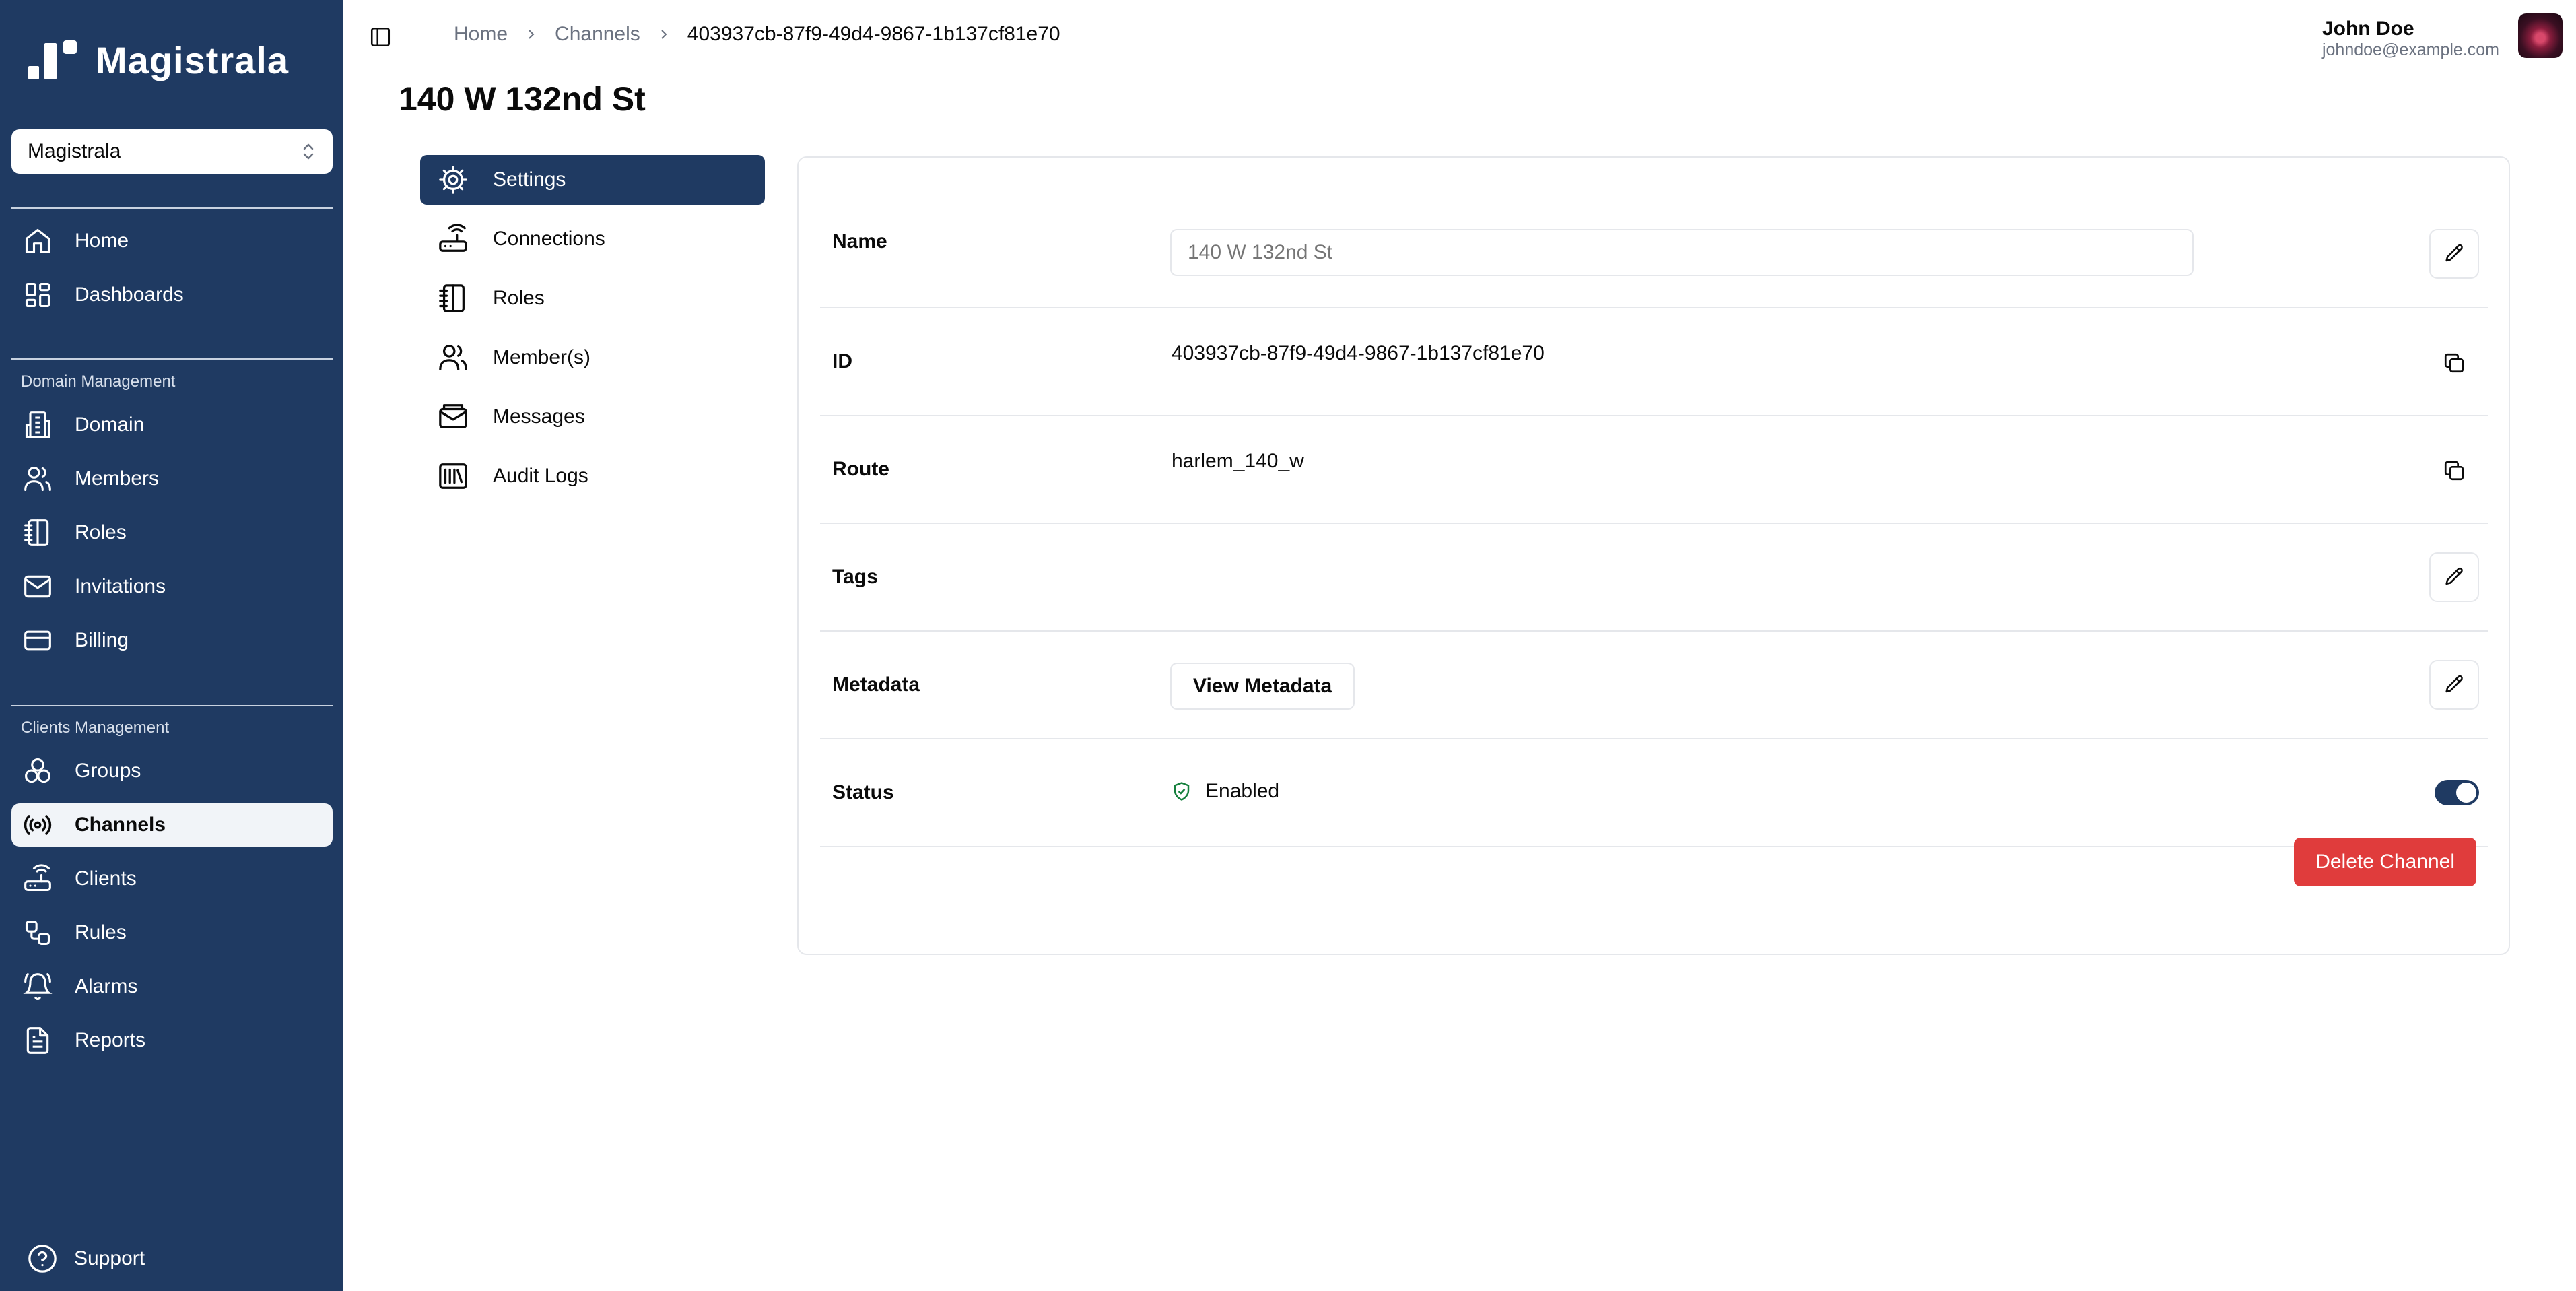 The width and height of the screenshot is (2576, 1291). Describe the element at coordinates (172, 640) in the screenshot. I see `sidebar-item-billing: Billing` at that location.